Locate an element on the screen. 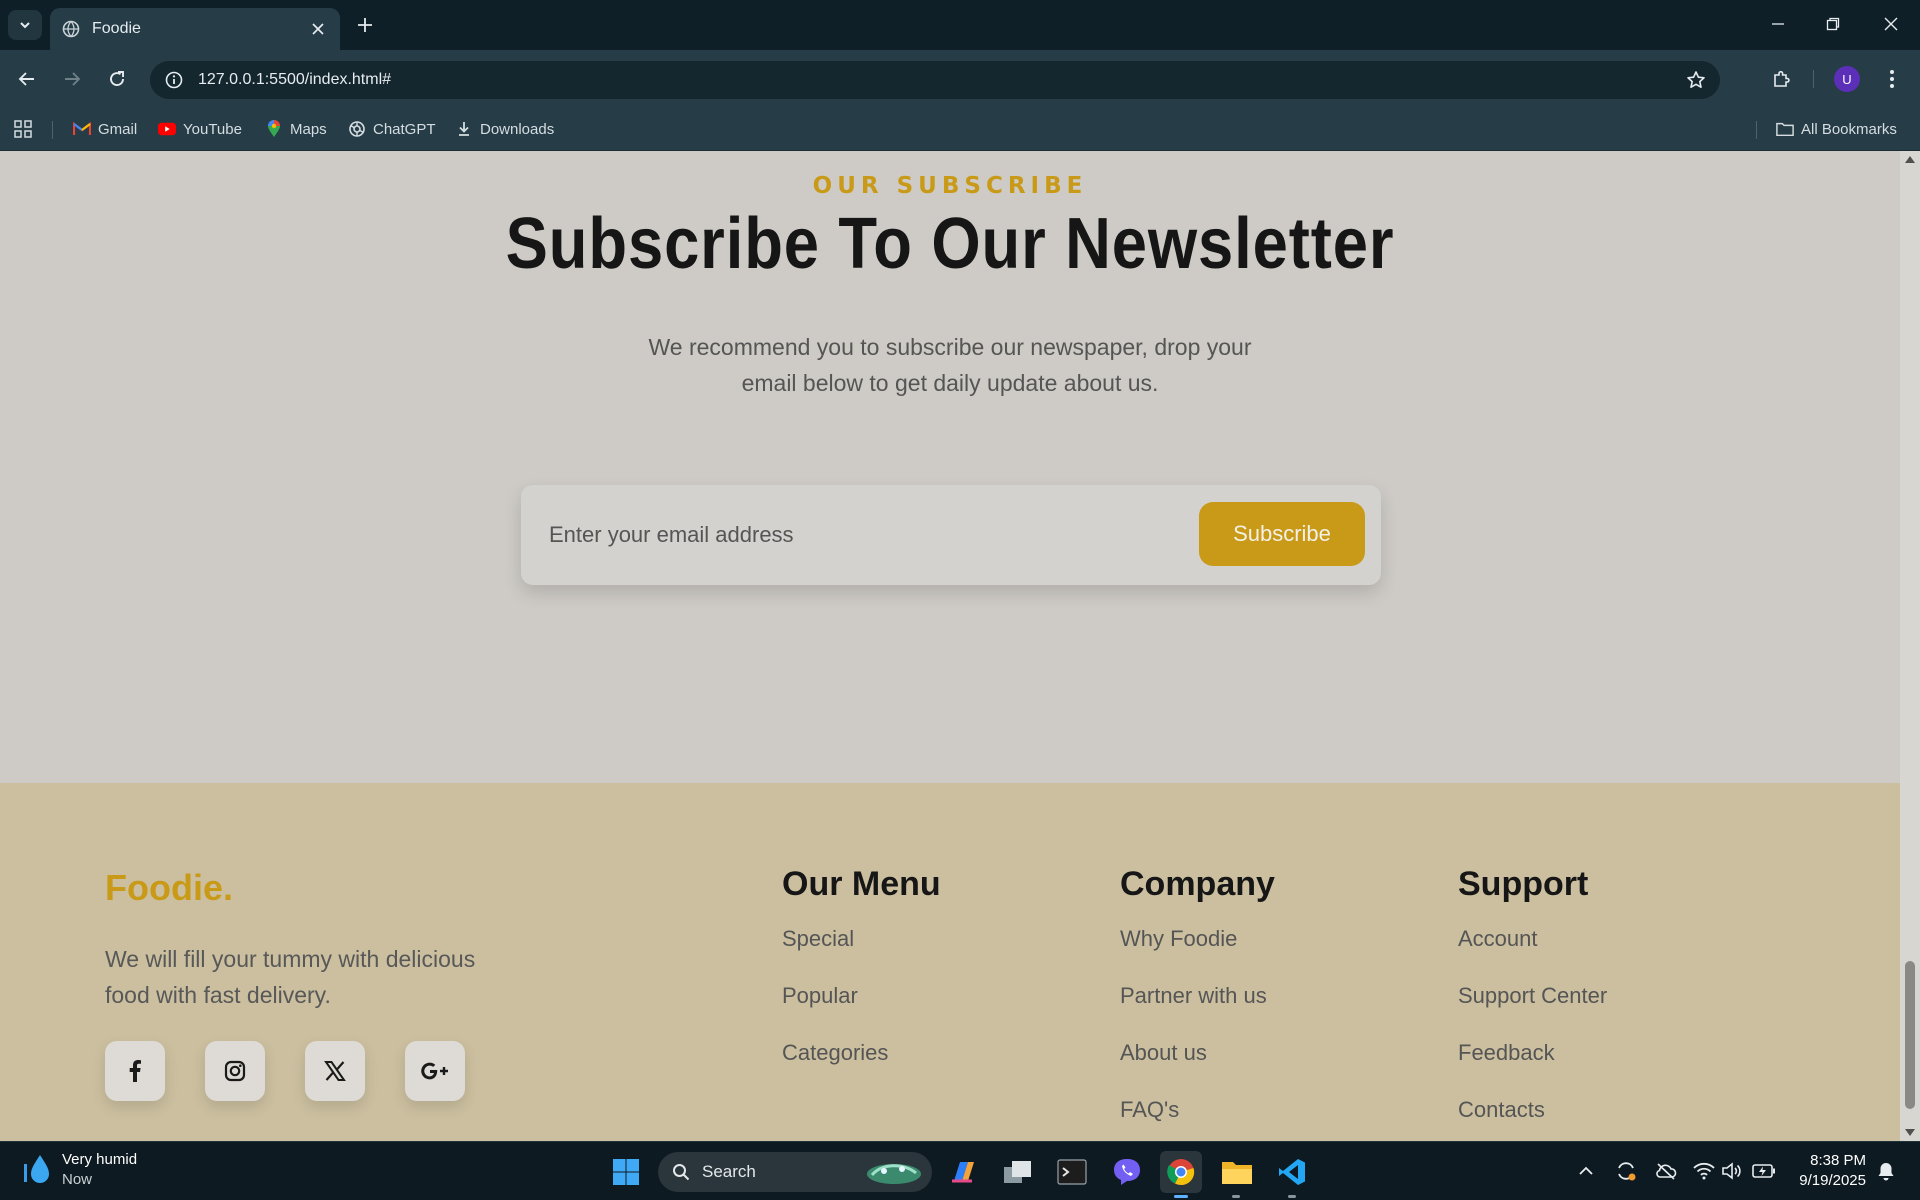  youtube-icon is located at coordinates (167, 129).